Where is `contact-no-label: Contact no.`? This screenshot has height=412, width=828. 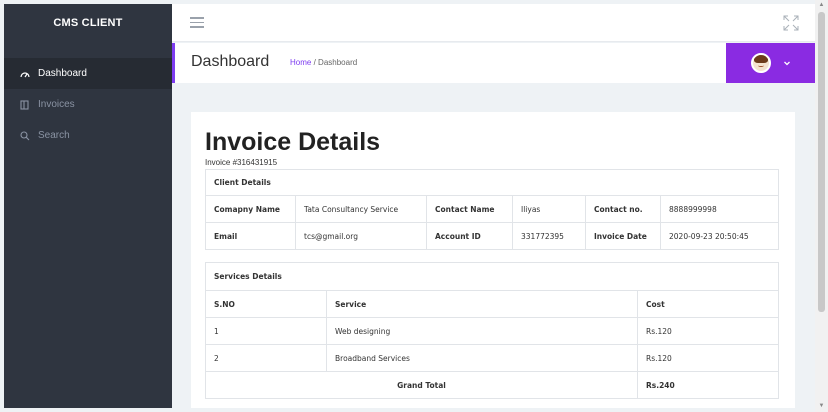
contact-no-label: Contact no. is located at coordinates (623, 209).